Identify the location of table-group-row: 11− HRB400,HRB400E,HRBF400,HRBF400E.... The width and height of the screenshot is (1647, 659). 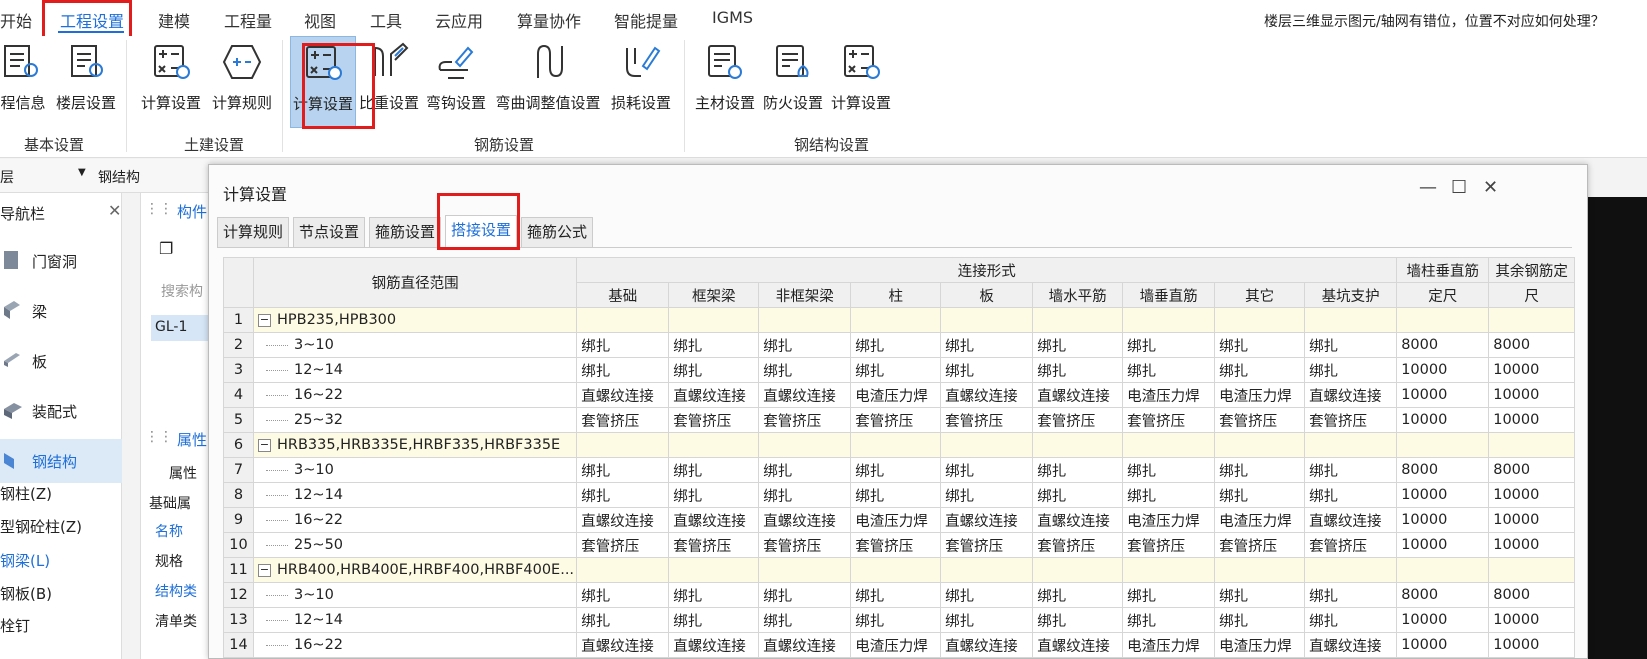
(899, 570).